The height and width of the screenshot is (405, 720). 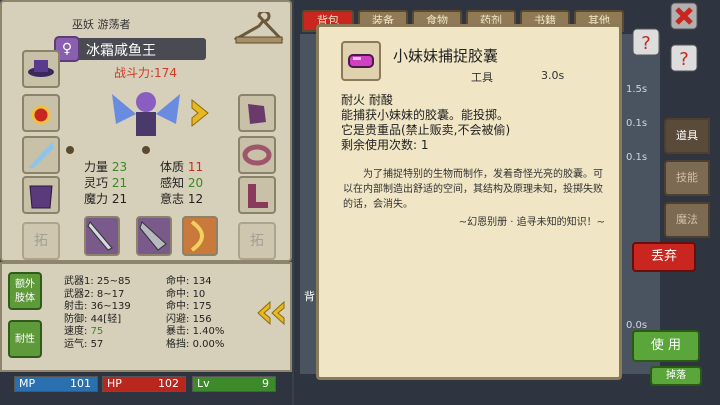 What do you see at coordinates (146, 112) in the screenshot?
I see `character-sprite` at bounding box center [146, 112].